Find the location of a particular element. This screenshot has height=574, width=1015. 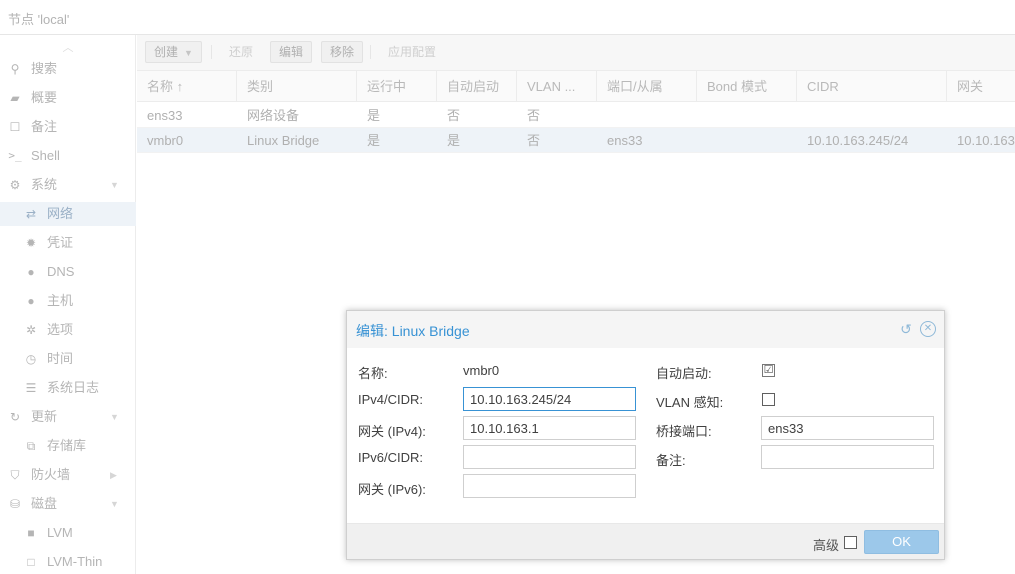

square-icon: ■ is located at coordinates (31, 533).